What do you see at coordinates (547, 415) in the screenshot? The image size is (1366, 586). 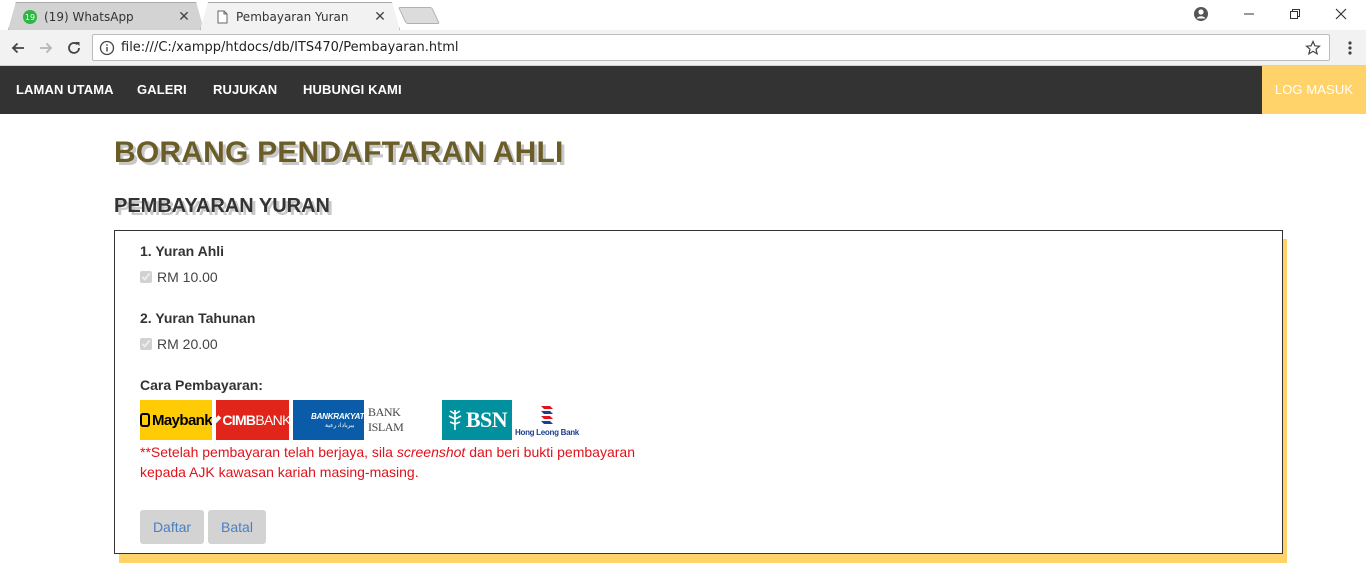 I see `hong-leong-mark-icon` at bounding box center [547, 415].